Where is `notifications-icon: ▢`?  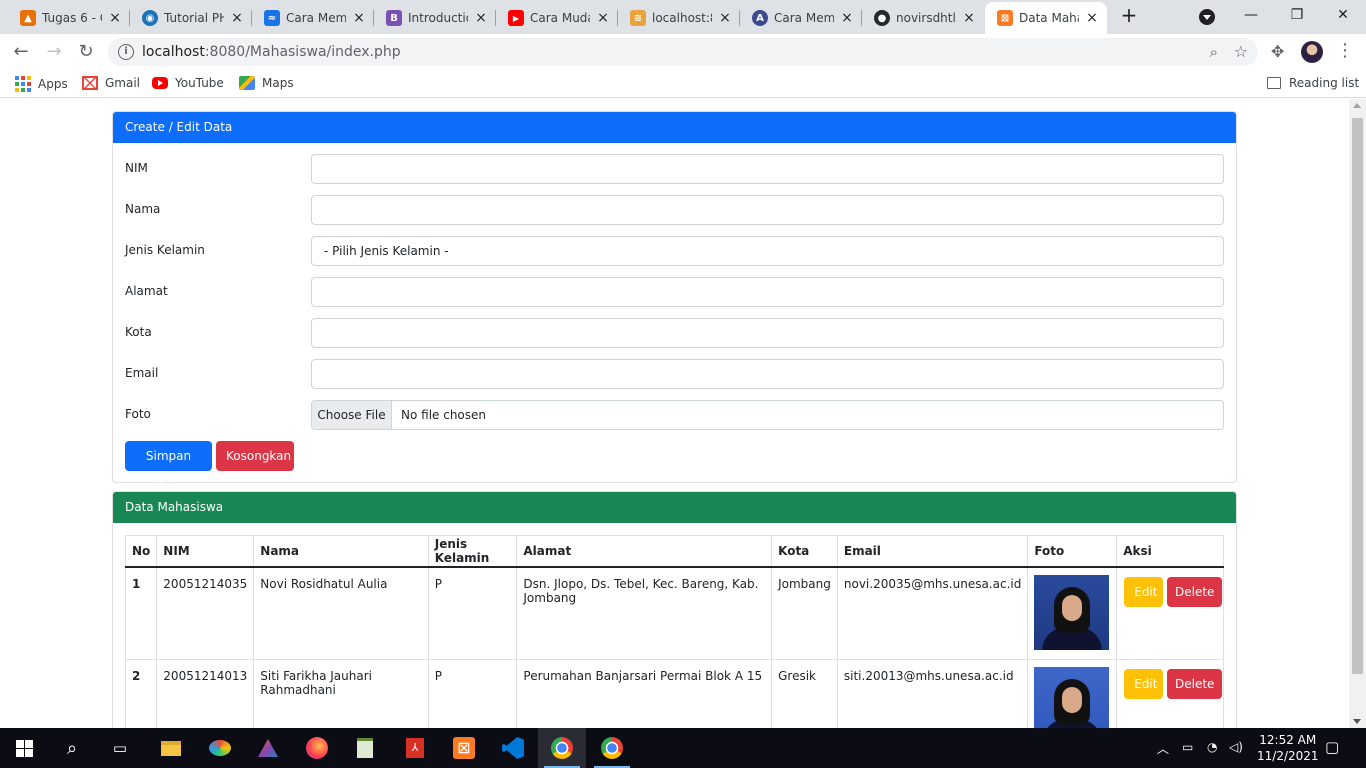
notifications-icon: ▢ is located at coordinates (1332, 747).